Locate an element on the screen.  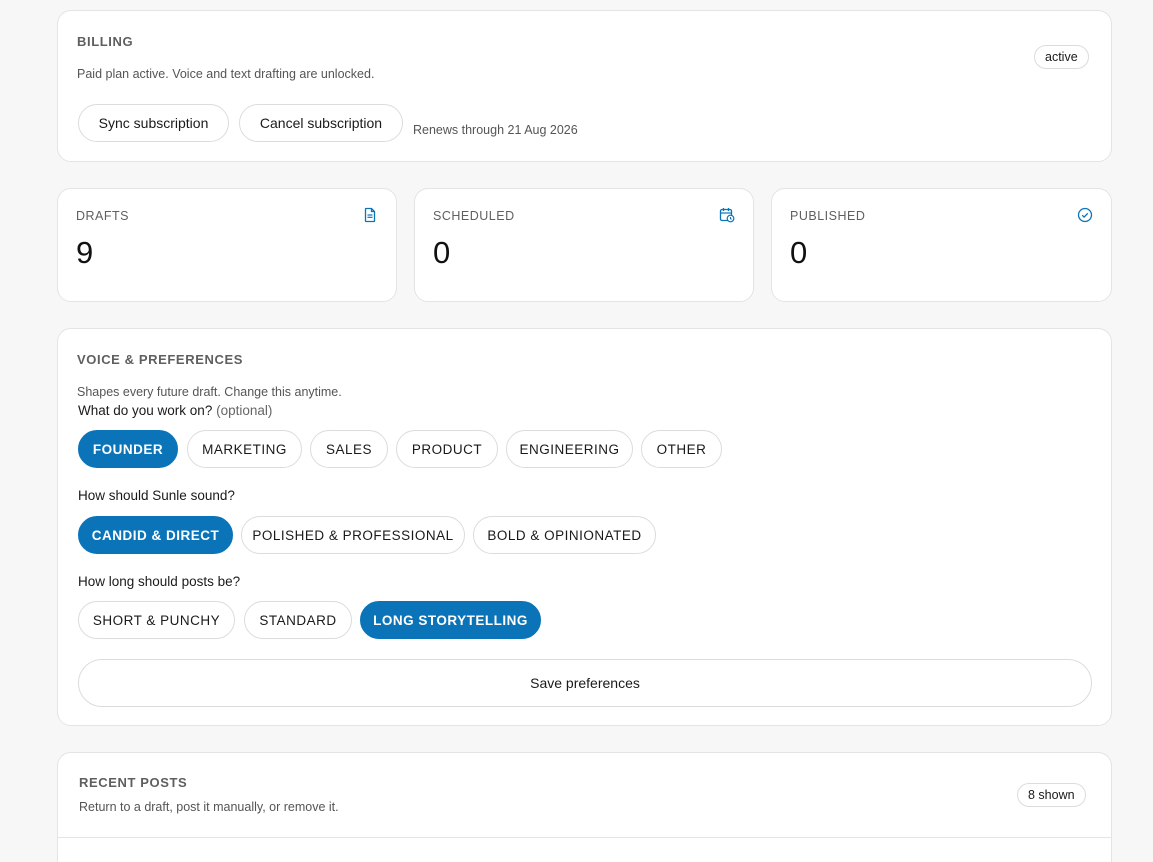
work-option-other: OTHER is located at coordinates (681, 449).